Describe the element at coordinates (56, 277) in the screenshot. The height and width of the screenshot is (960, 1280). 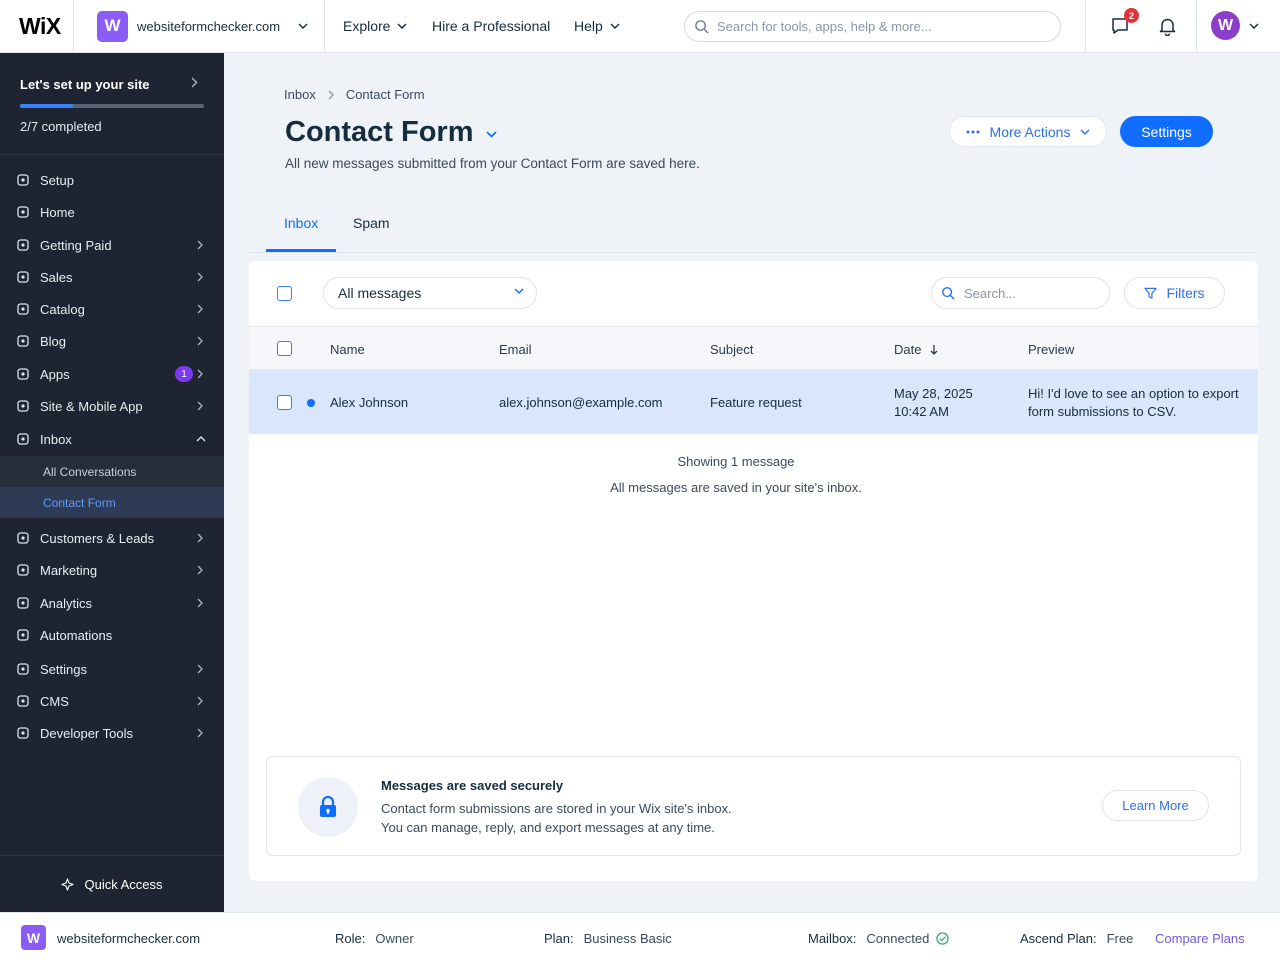
I see `sidebar-item-label: Sales` at that location.